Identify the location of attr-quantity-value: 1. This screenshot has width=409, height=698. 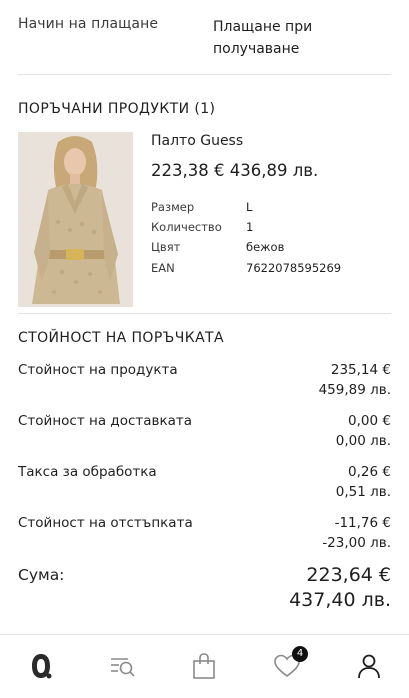
(250, 227).